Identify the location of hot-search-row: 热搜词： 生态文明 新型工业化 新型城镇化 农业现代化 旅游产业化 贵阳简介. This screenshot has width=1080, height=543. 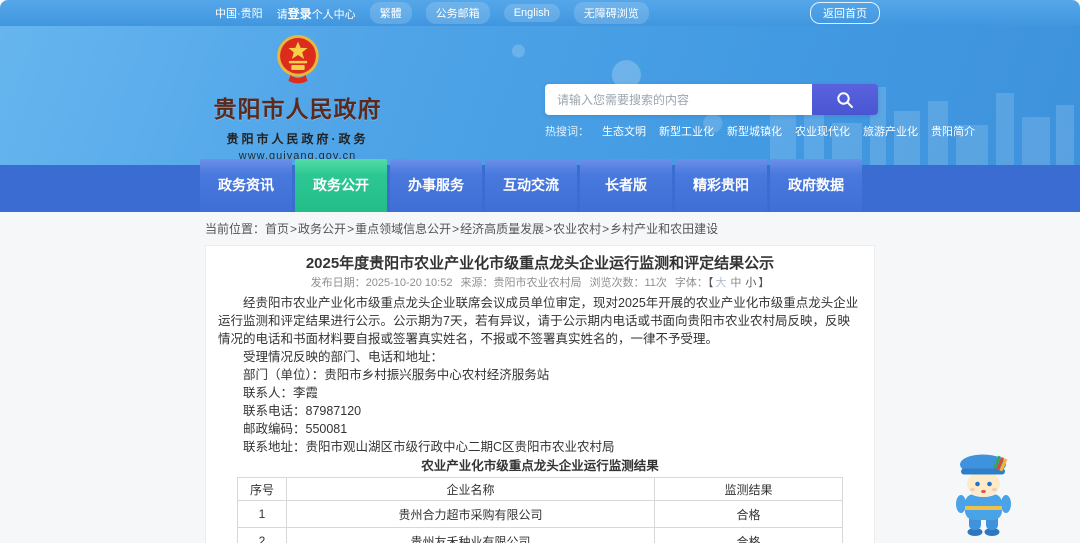
(760, 131).